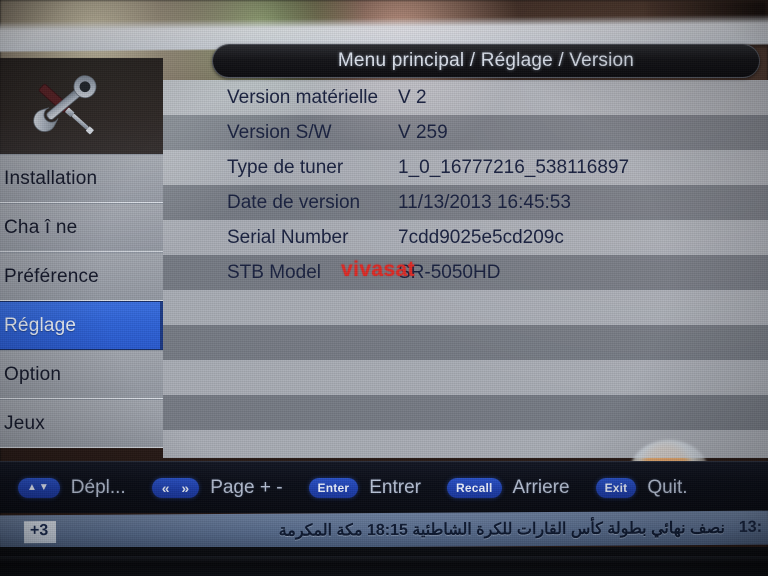 The height and width of the screenshot is (576, 768). What do you see at coordinates (65, 105) in the screenshot?
I see `tools-wrench-screwdriver-icon` at bounding box center [65, 105].